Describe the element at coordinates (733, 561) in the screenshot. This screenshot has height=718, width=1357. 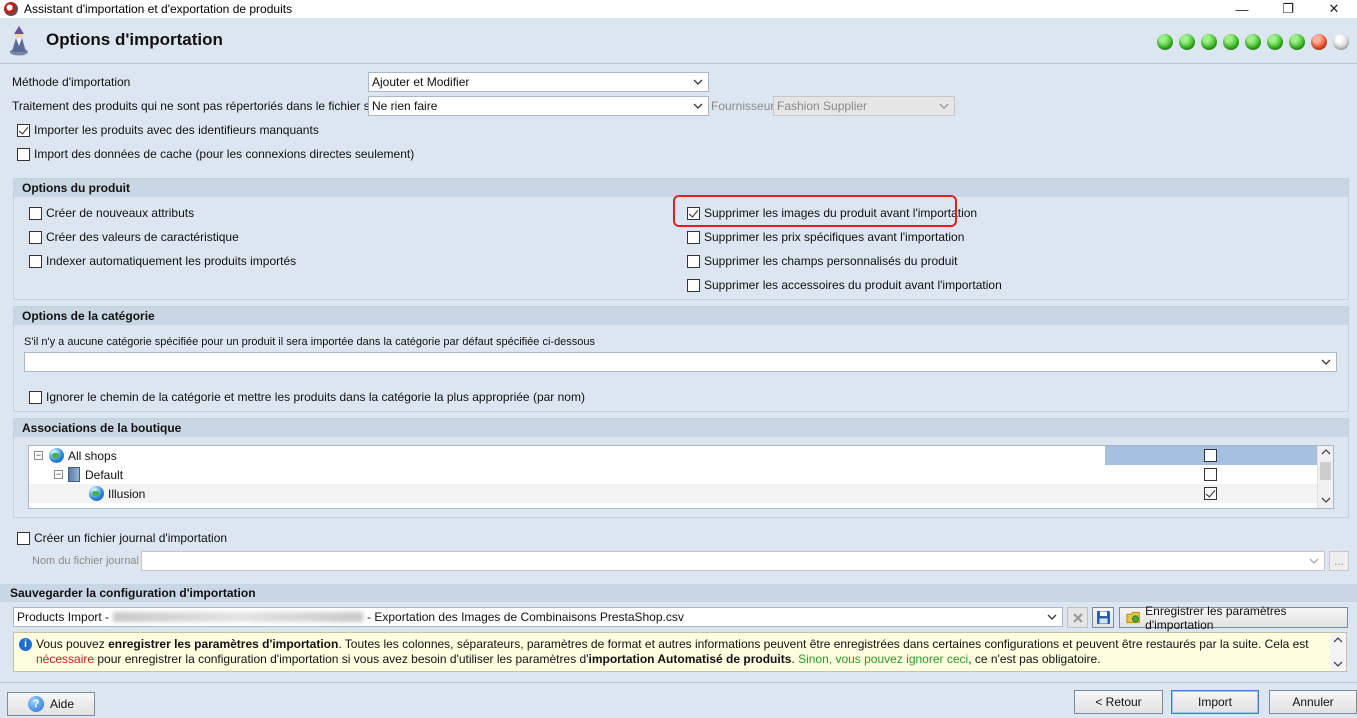
I see `log-filename-input` at that location.